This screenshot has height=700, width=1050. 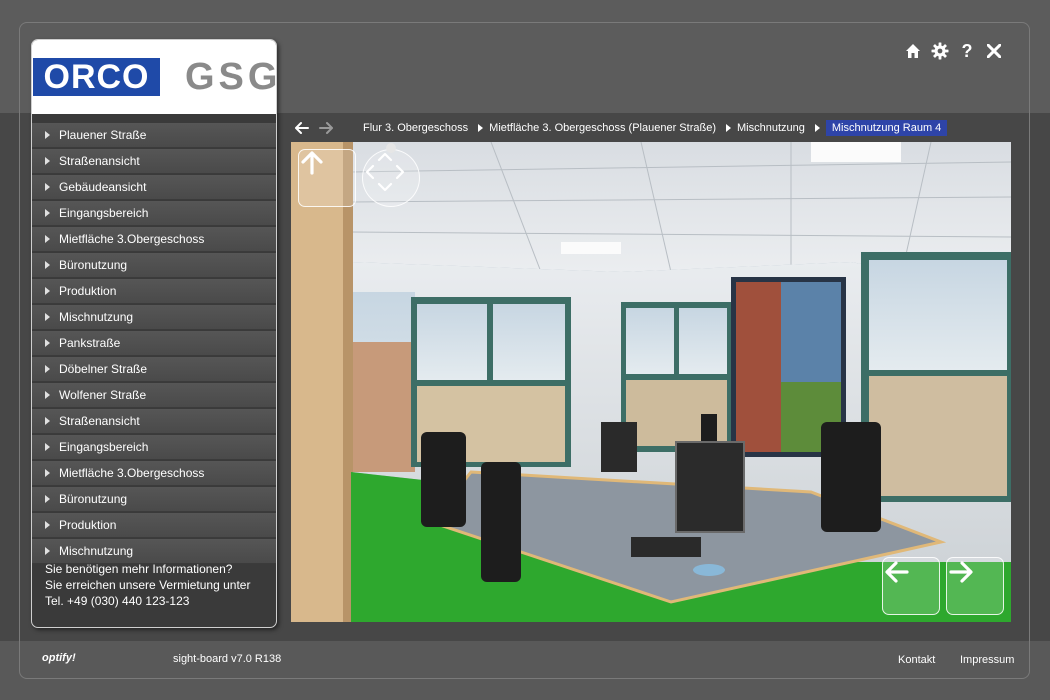 What do you see at coordinates (154, 499) in the screenshot?
I see `menu-item-bueronutzung-2: Büronutzung` at bounding box center [154, 499].